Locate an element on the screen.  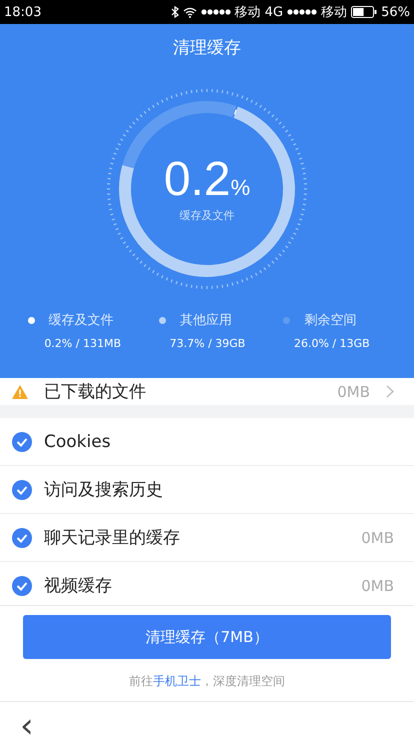
battery-icon is located at coordinates (364, 12).